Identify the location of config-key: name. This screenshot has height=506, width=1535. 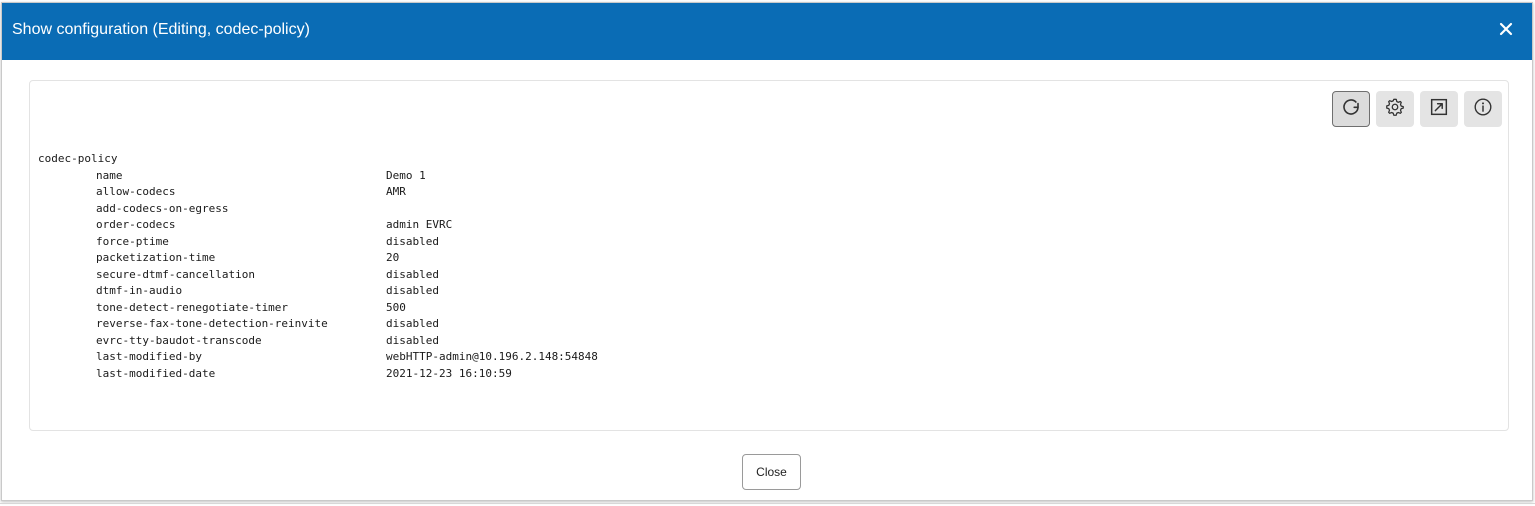
(109, 175).